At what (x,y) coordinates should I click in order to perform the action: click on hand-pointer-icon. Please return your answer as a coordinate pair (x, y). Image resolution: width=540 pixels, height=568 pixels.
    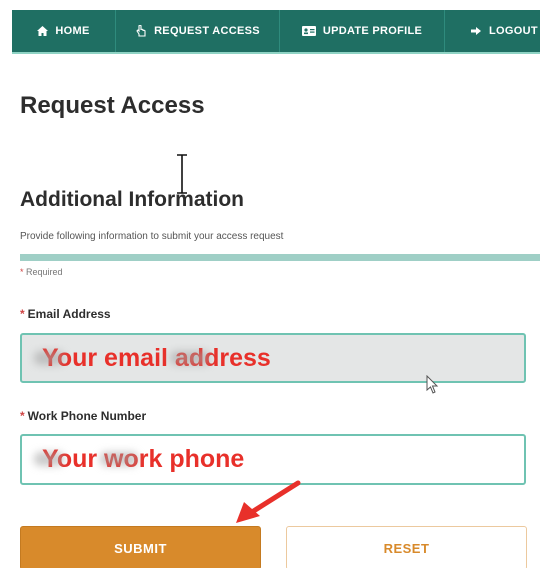
    Looking at the image, I should click on (141, 31).